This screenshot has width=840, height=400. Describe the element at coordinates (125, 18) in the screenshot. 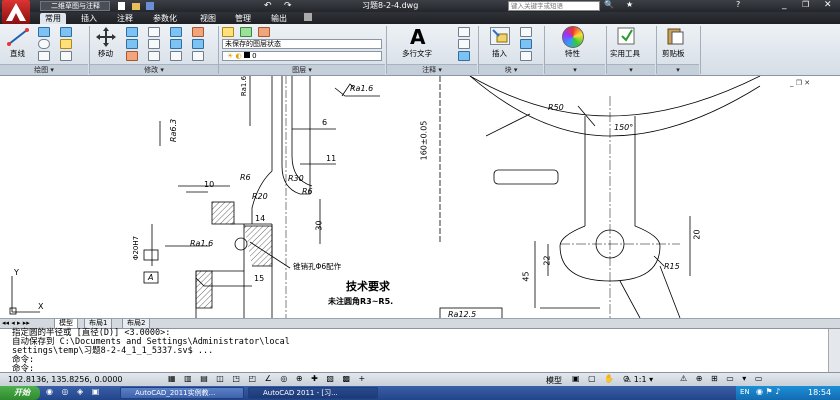

I see `tab-annotate: 注释` at that location.